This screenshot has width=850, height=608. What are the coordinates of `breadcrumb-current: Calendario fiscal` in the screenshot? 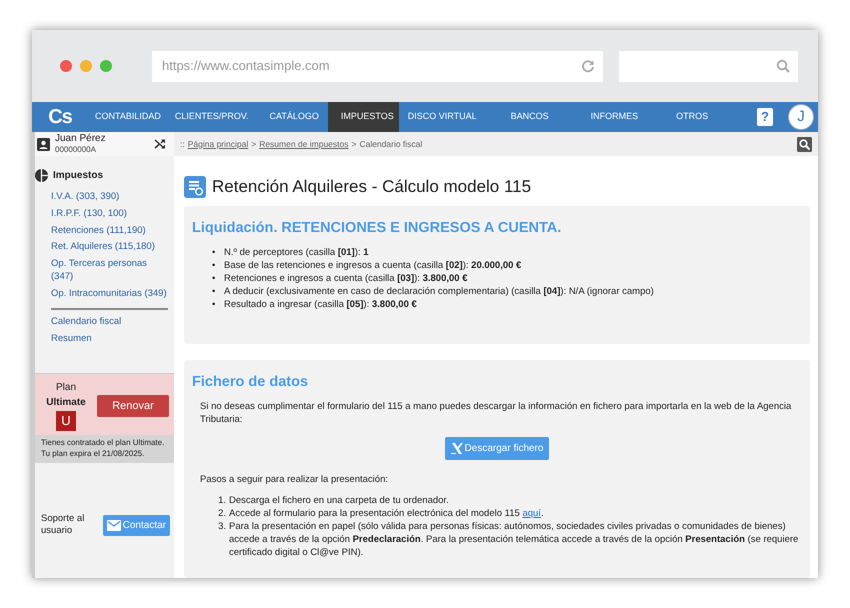 It's located at (390, 144).